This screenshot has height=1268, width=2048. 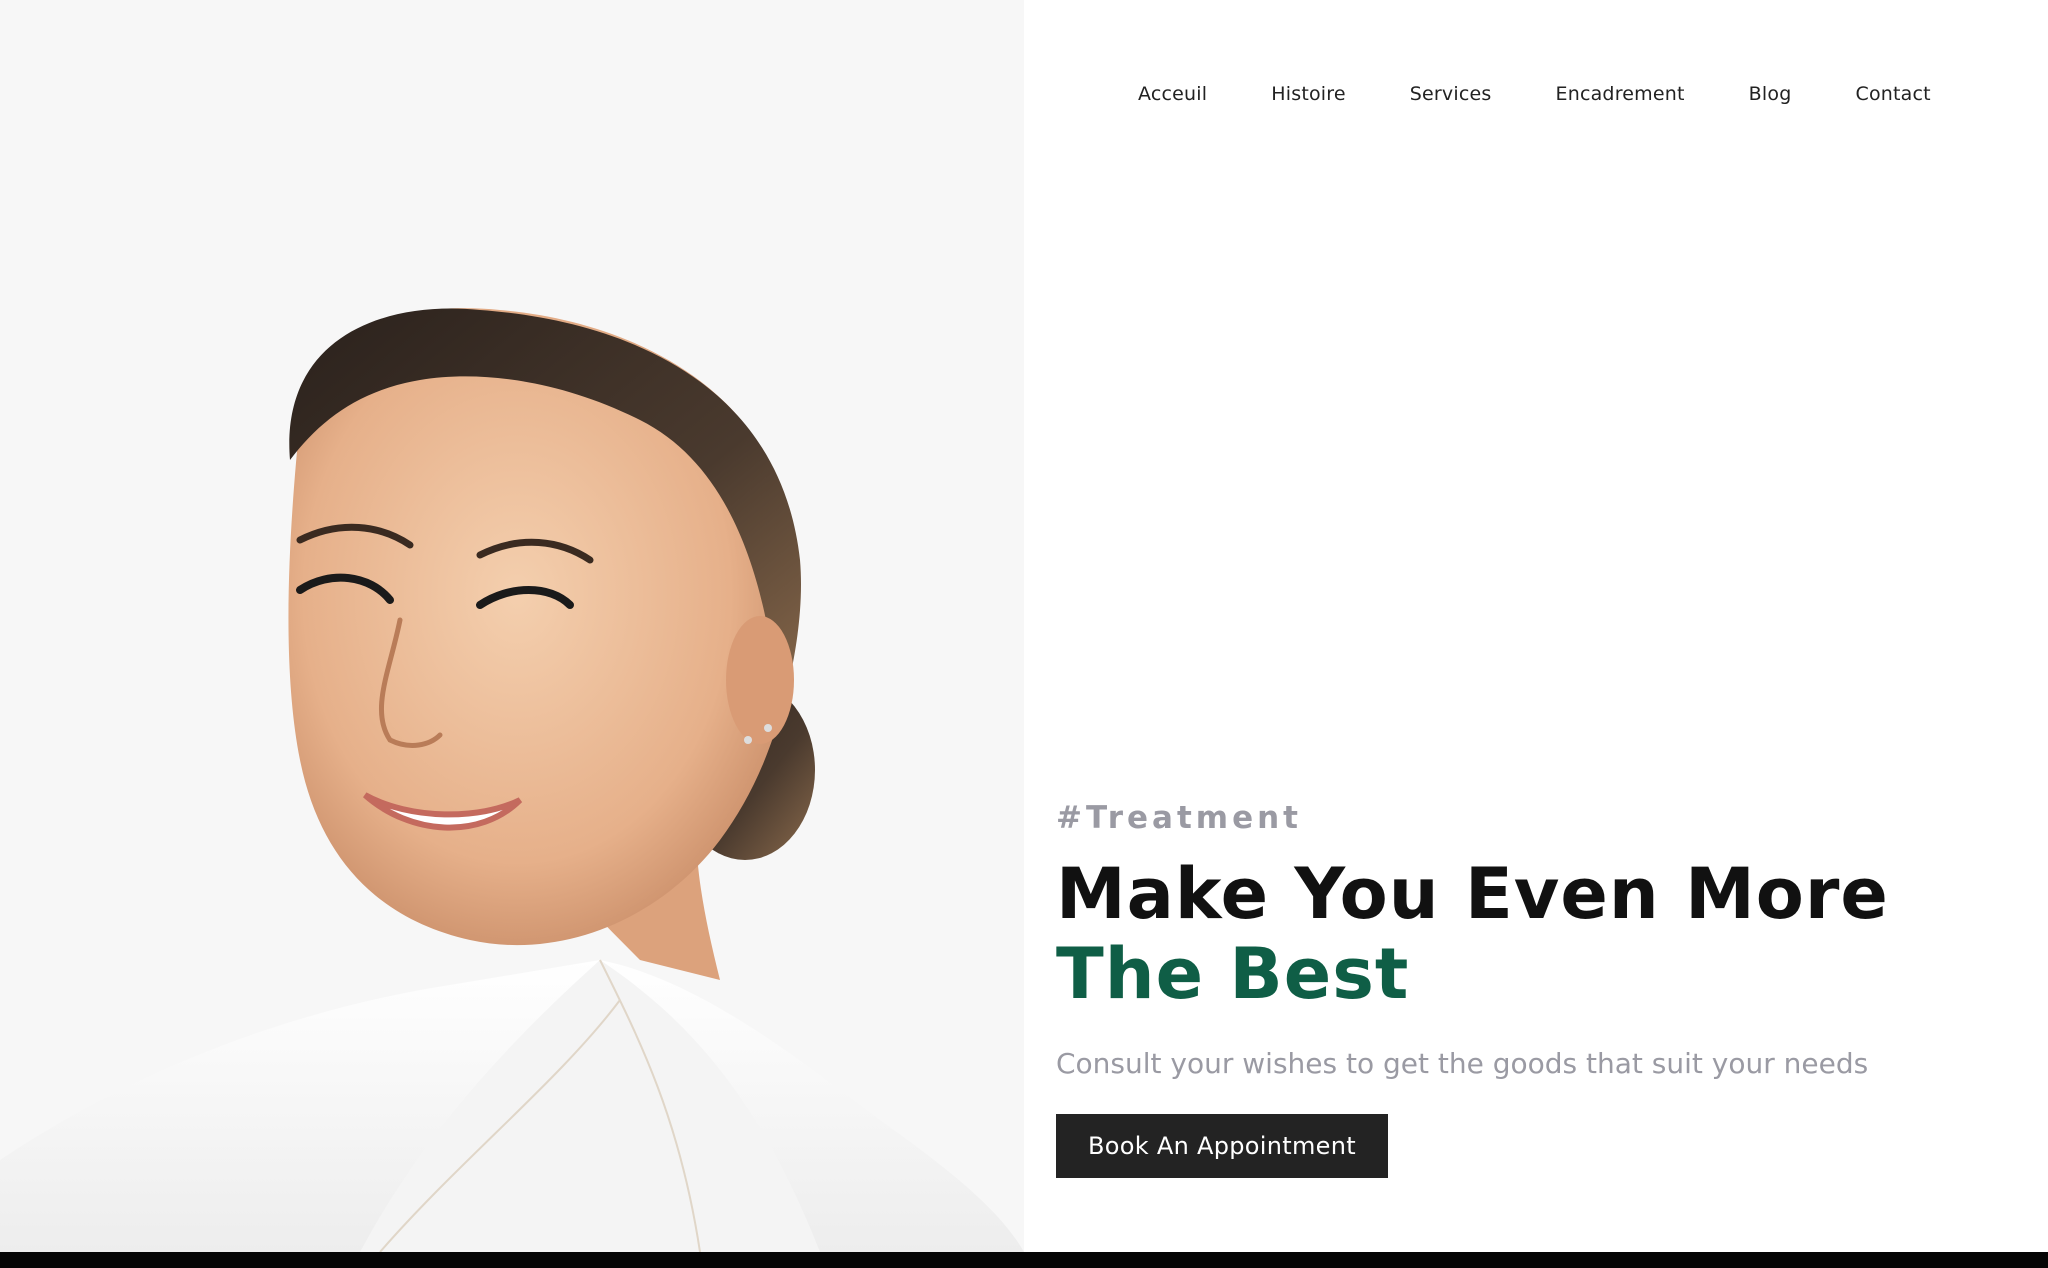 What do you see at coordinates (1472, 894) in the screenshot?
I see `hero-title-line-1: Make You Even More` at bounding box center [1472, 894].